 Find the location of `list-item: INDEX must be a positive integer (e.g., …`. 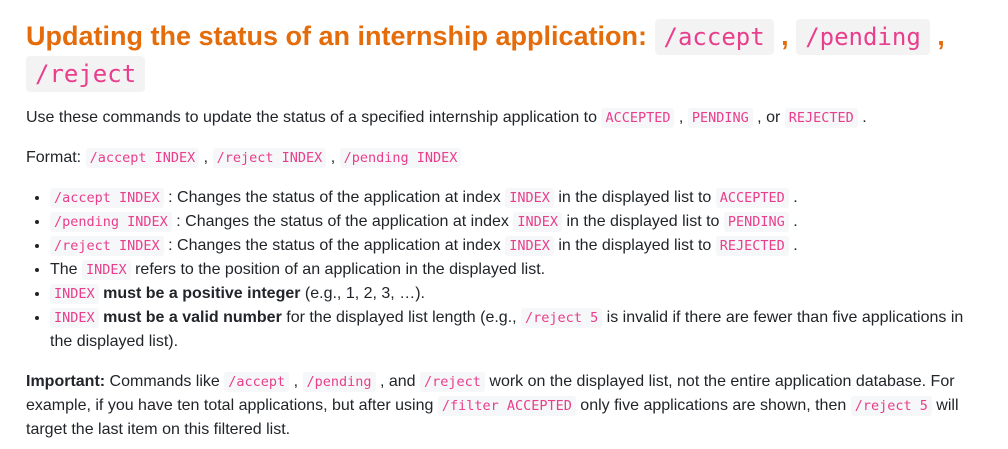

list-item: INDEX must be a positive integer (e.g., … is located at coordinates (516, 294).